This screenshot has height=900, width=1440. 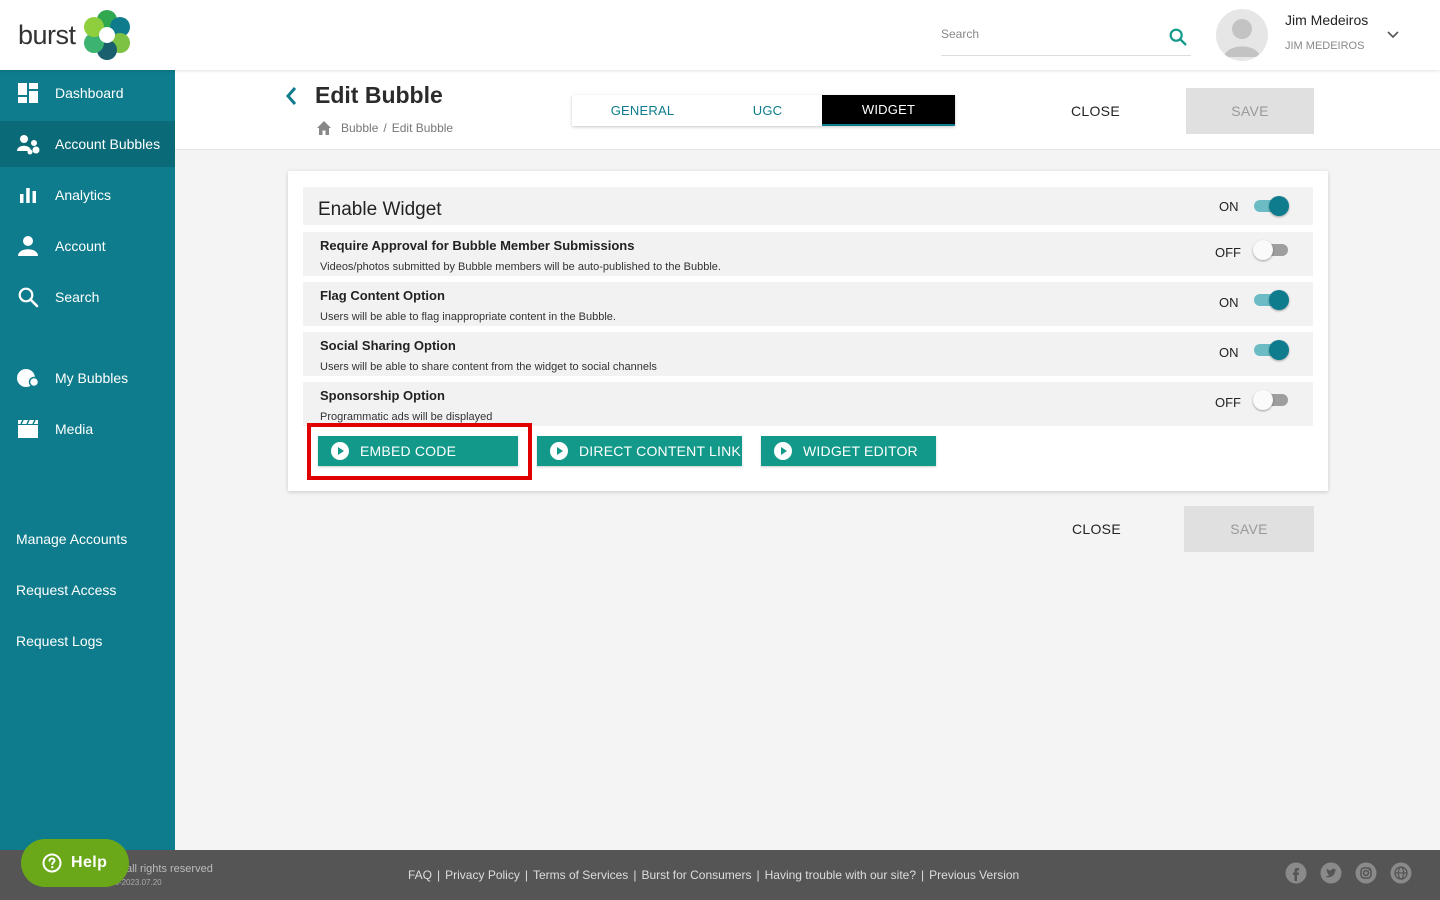 I want to click on account-bubbles-icon, so click(x=28, y=144).